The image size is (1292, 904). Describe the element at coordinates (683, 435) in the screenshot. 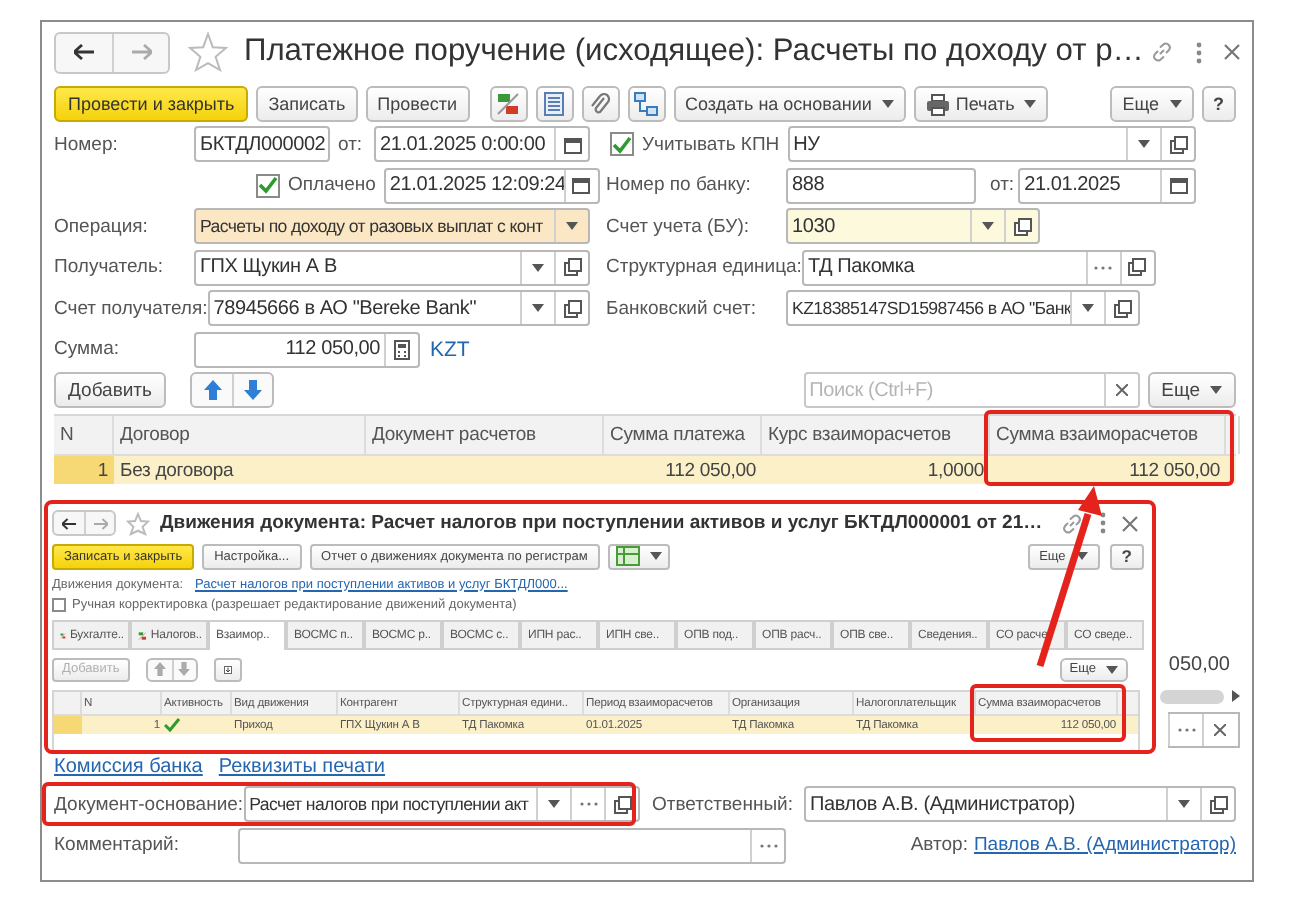

I see `column-header: Сумма платежа` at that location.